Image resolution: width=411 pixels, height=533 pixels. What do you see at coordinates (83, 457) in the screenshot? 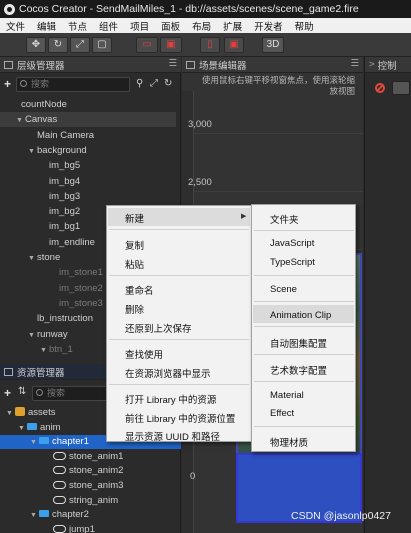
I see `asset-item: stone_anim1` at bounding box center [83, 457].